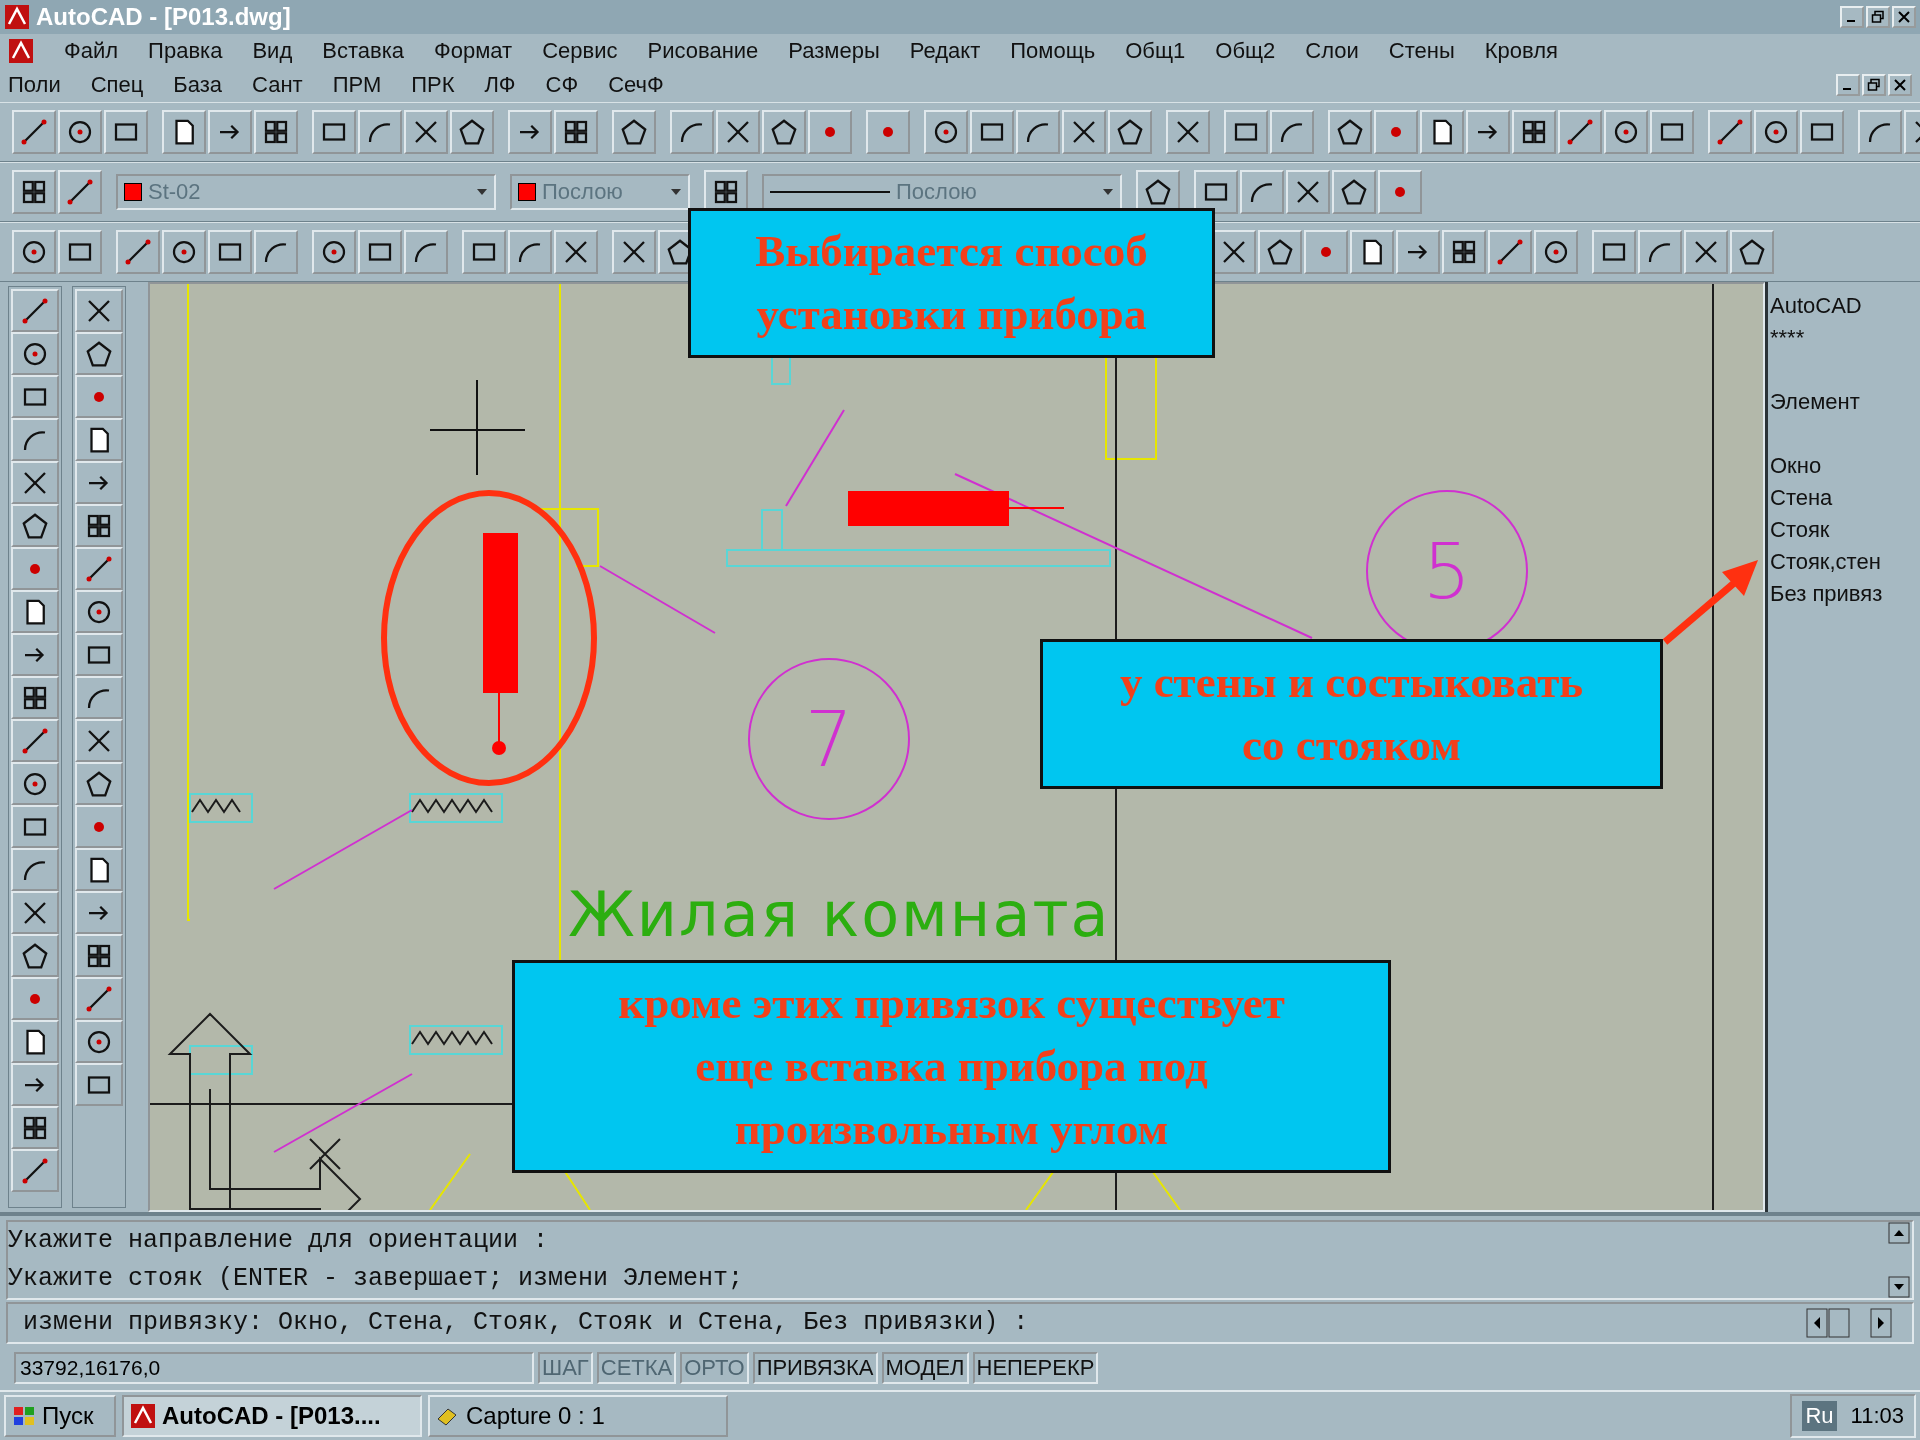 Image resolution: width=1920 pixels, height=1440 pixels. Describe the element at coordinates (433, 85) in the screenshot. I see `menu-item: ПРК` at that location.